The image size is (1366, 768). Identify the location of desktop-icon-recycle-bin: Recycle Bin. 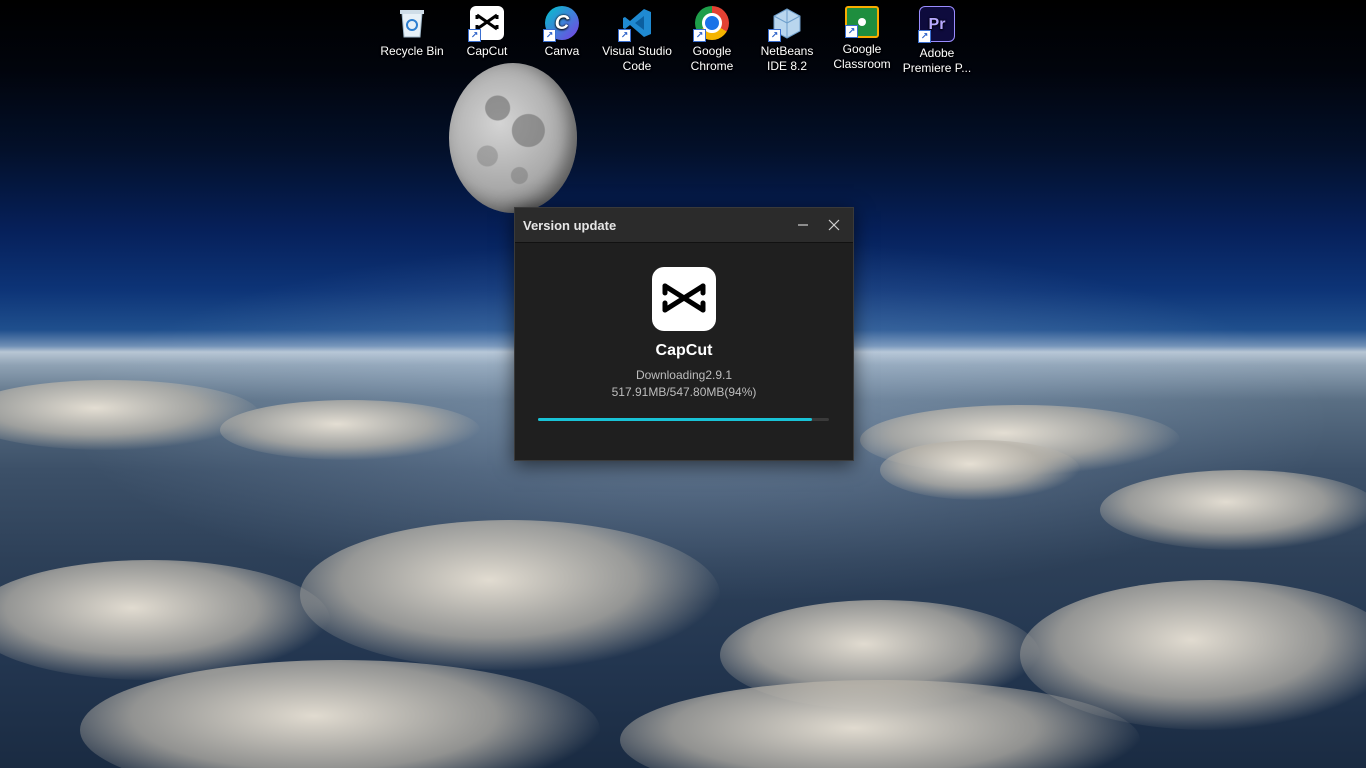
(412, 31).